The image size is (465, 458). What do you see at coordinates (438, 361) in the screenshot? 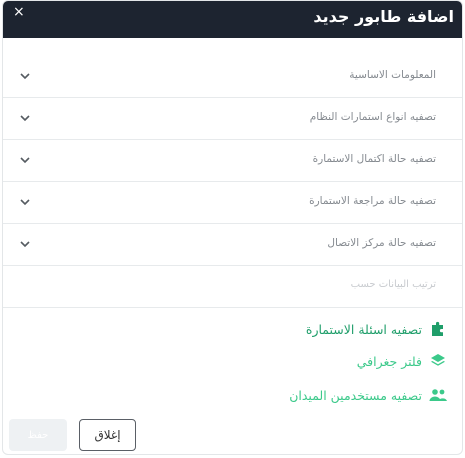
I see `layers-icon` at bounding box center [438, 361].